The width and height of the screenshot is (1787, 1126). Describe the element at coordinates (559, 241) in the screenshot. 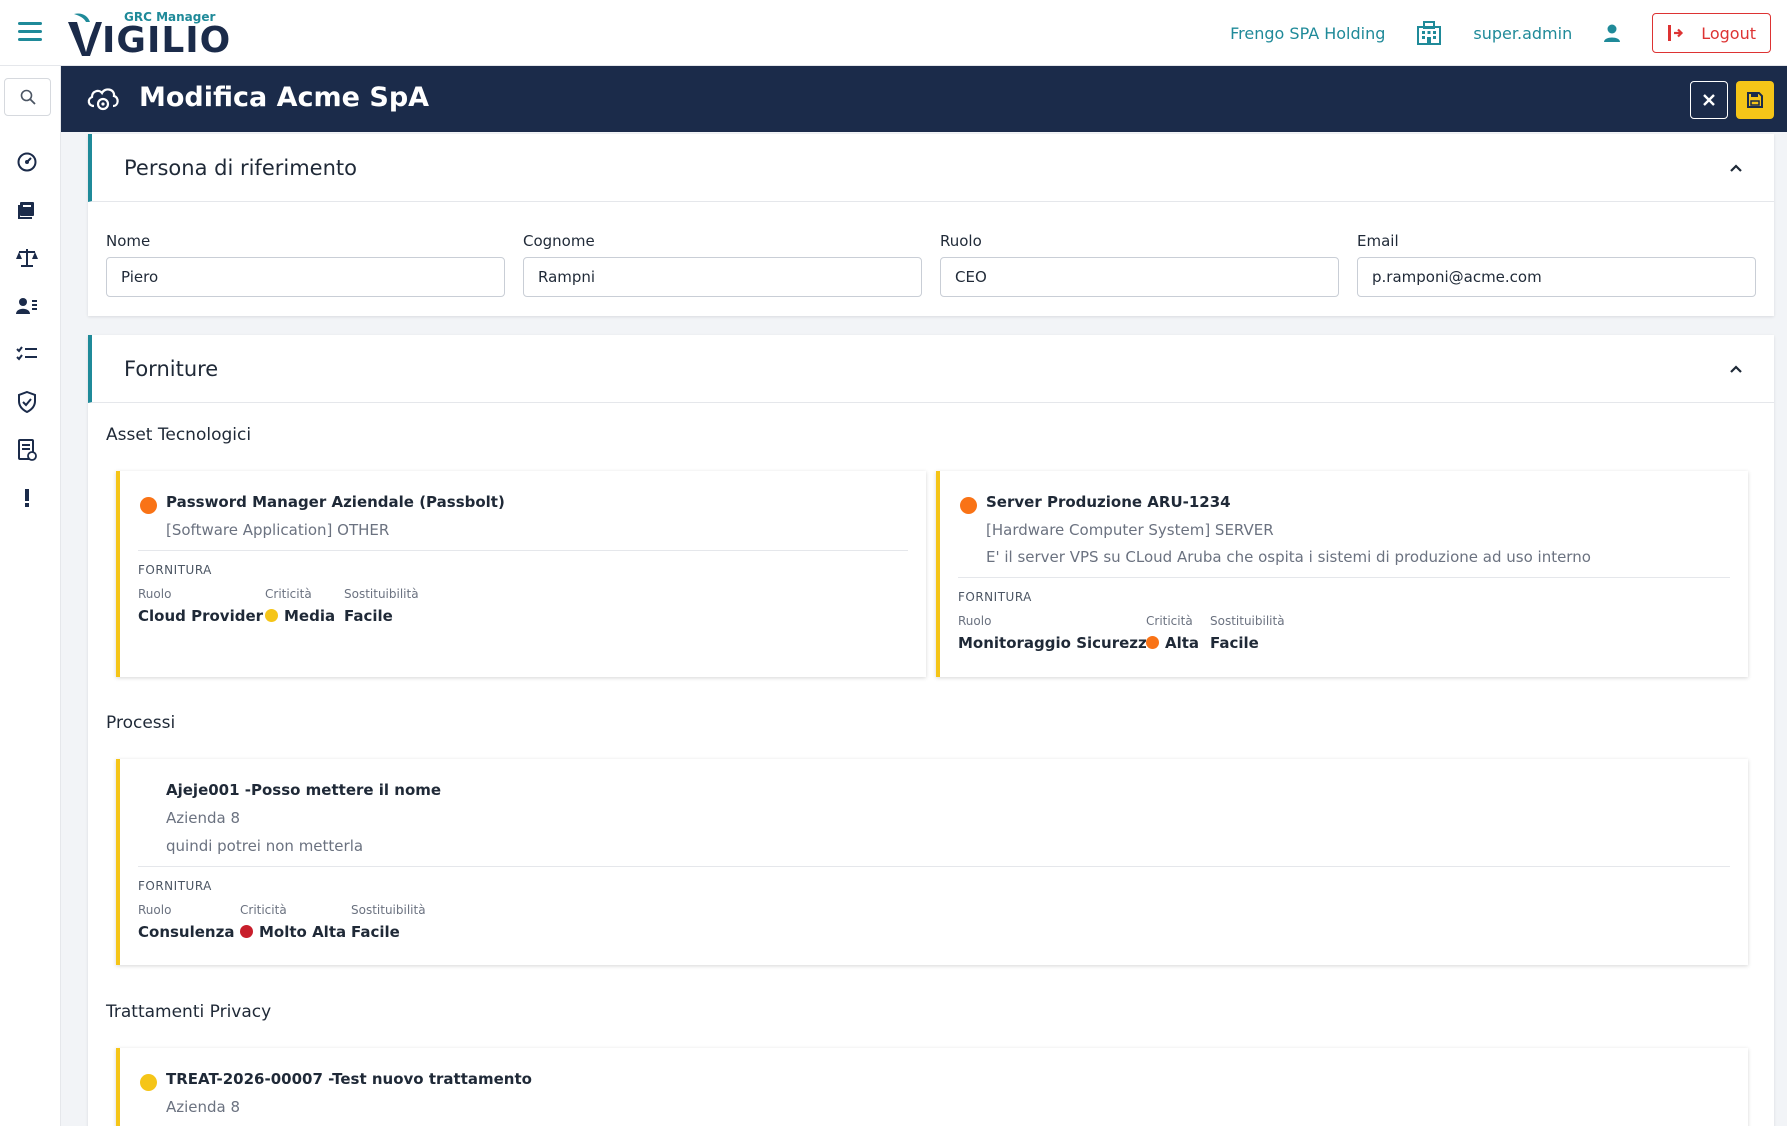

I see `surname-label: Cognome` at that location.